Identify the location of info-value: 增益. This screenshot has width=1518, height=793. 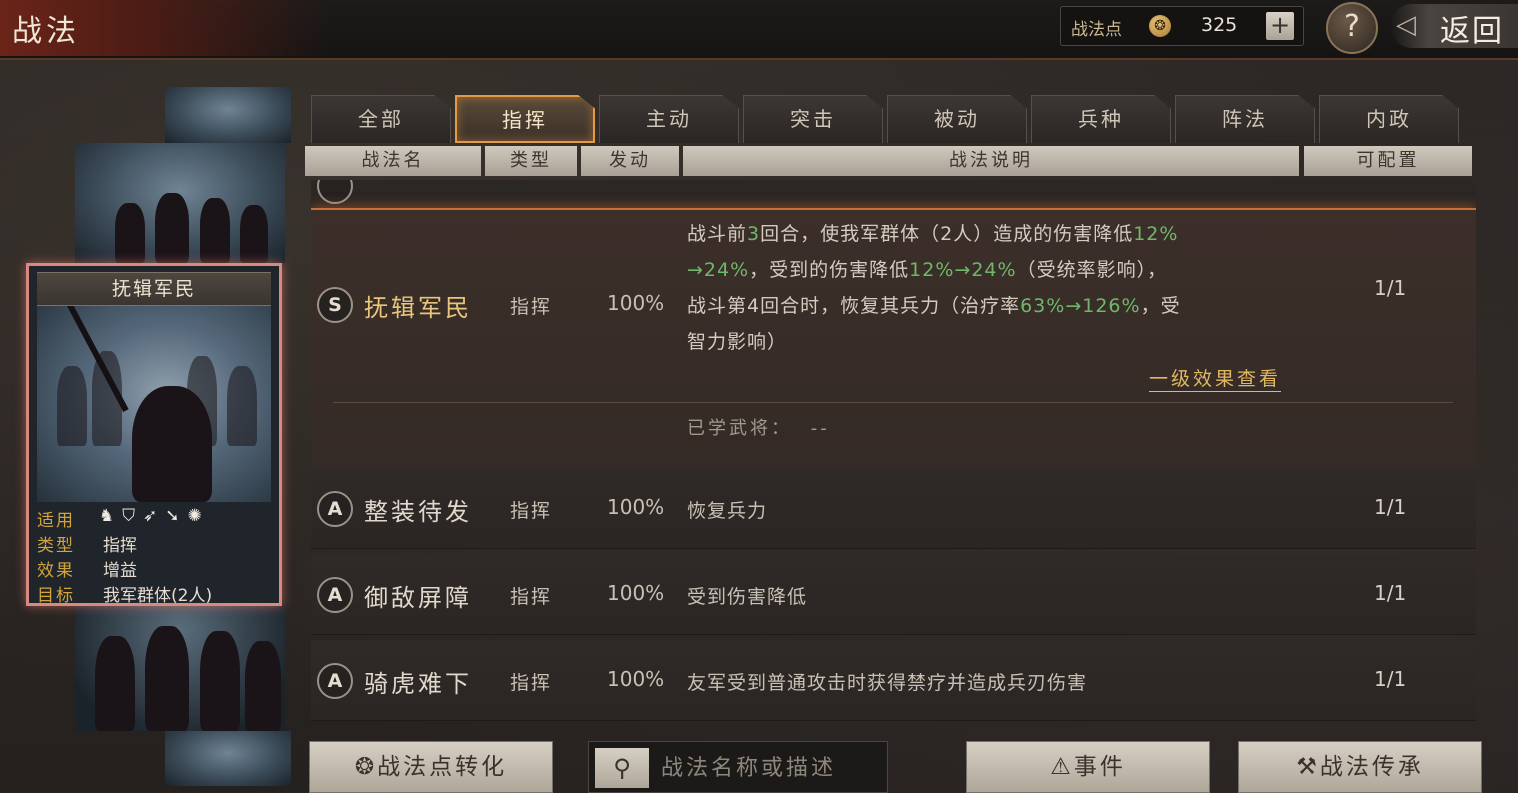
(120, 571).